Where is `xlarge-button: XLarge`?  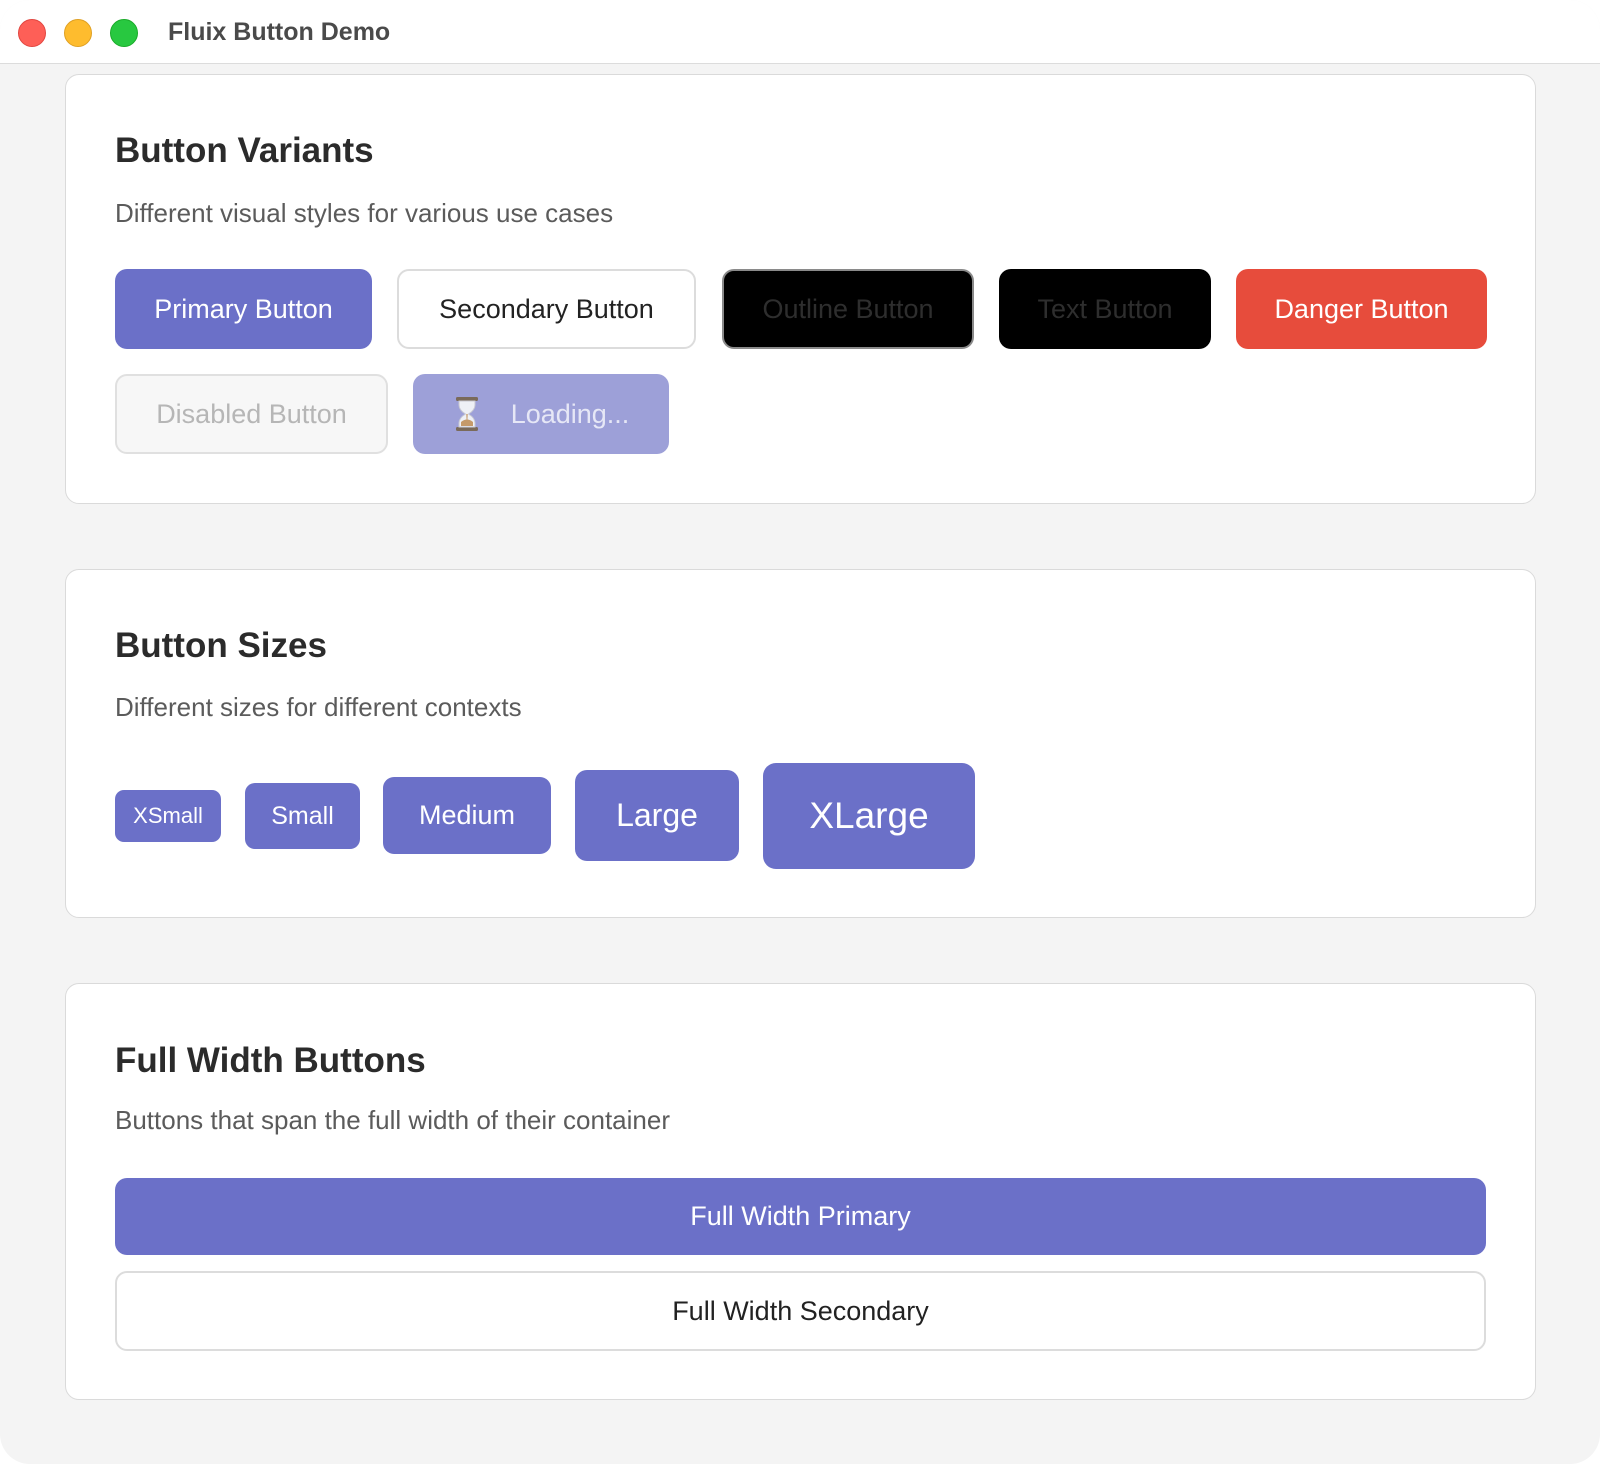 xlarge-button: XLarge is located at coordinates (869, 816).